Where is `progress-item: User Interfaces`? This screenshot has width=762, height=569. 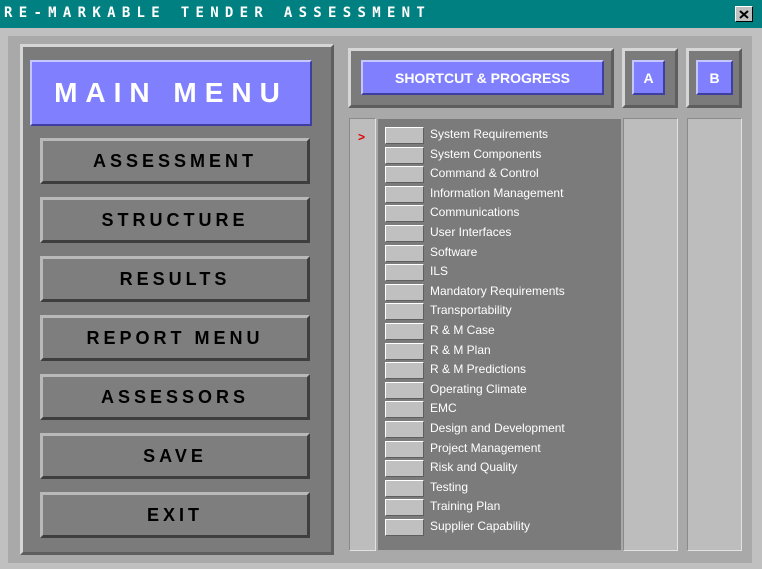
progress-item: User Interfaces is located at coordinates (505, 233).